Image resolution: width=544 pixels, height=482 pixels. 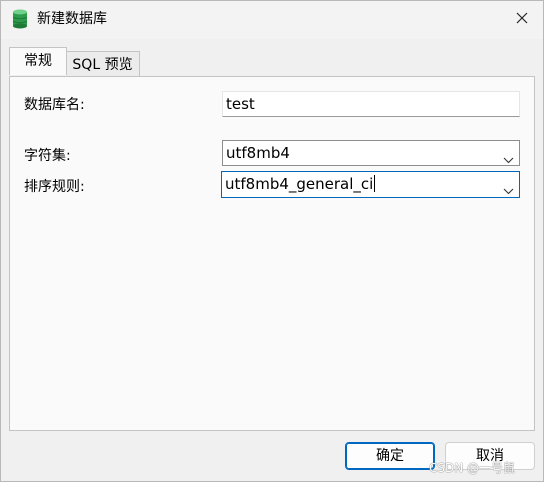 I want to click on database-icon, so click(x=20, y=19).